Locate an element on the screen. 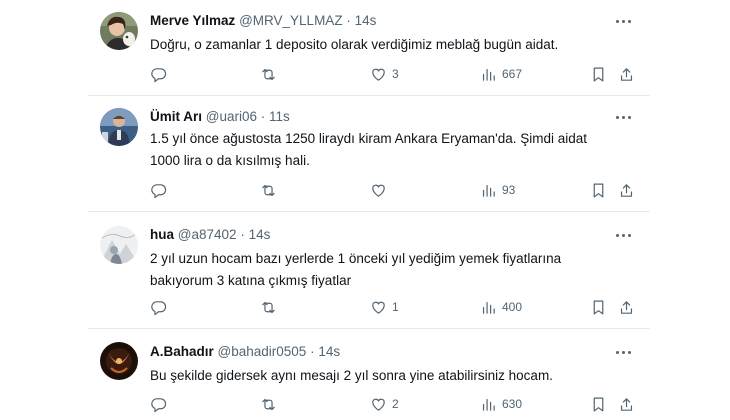  action-bar: 2 630 is located at coordinates (394, 404).